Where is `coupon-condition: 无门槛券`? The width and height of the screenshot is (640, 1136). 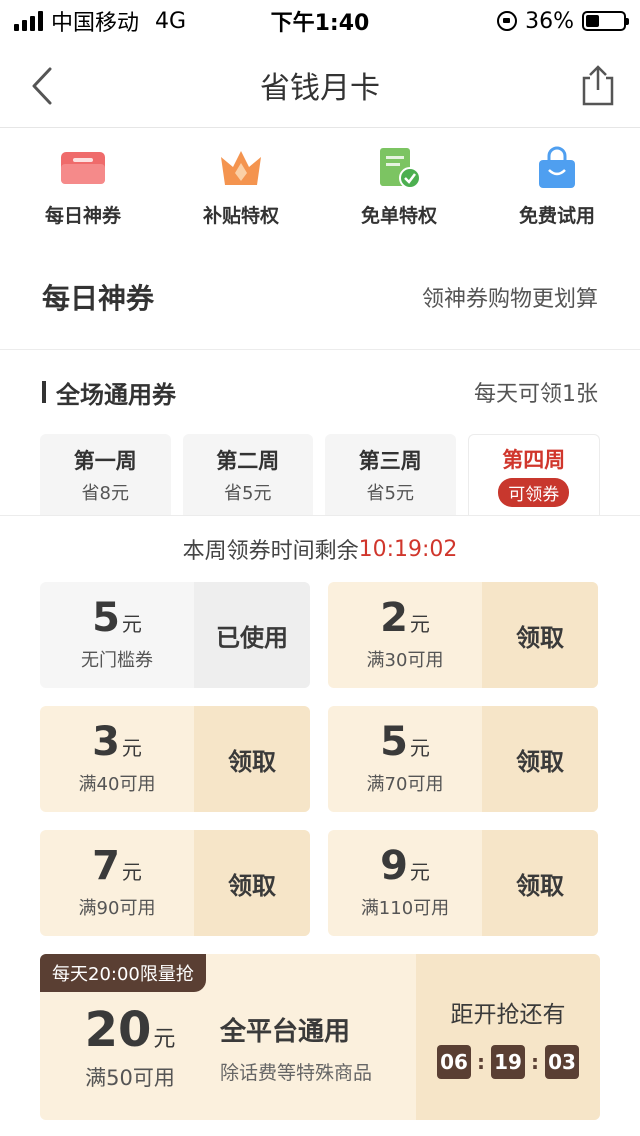 coupon-condition: 无门槛券 is located at coordinates (117, 660).